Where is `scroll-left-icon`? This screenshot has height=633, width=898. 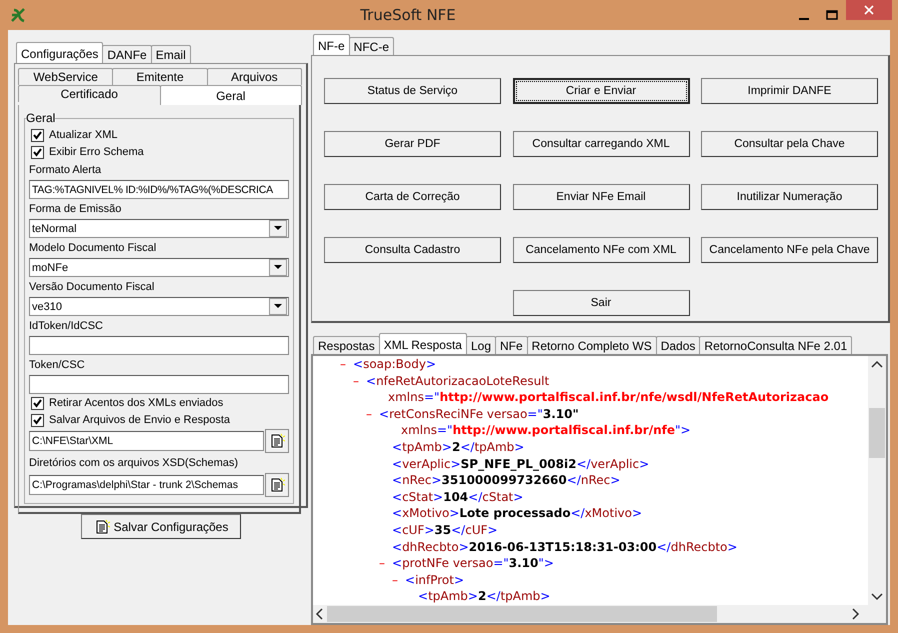
scroll-left-icon is located at coordinates (319, 614).